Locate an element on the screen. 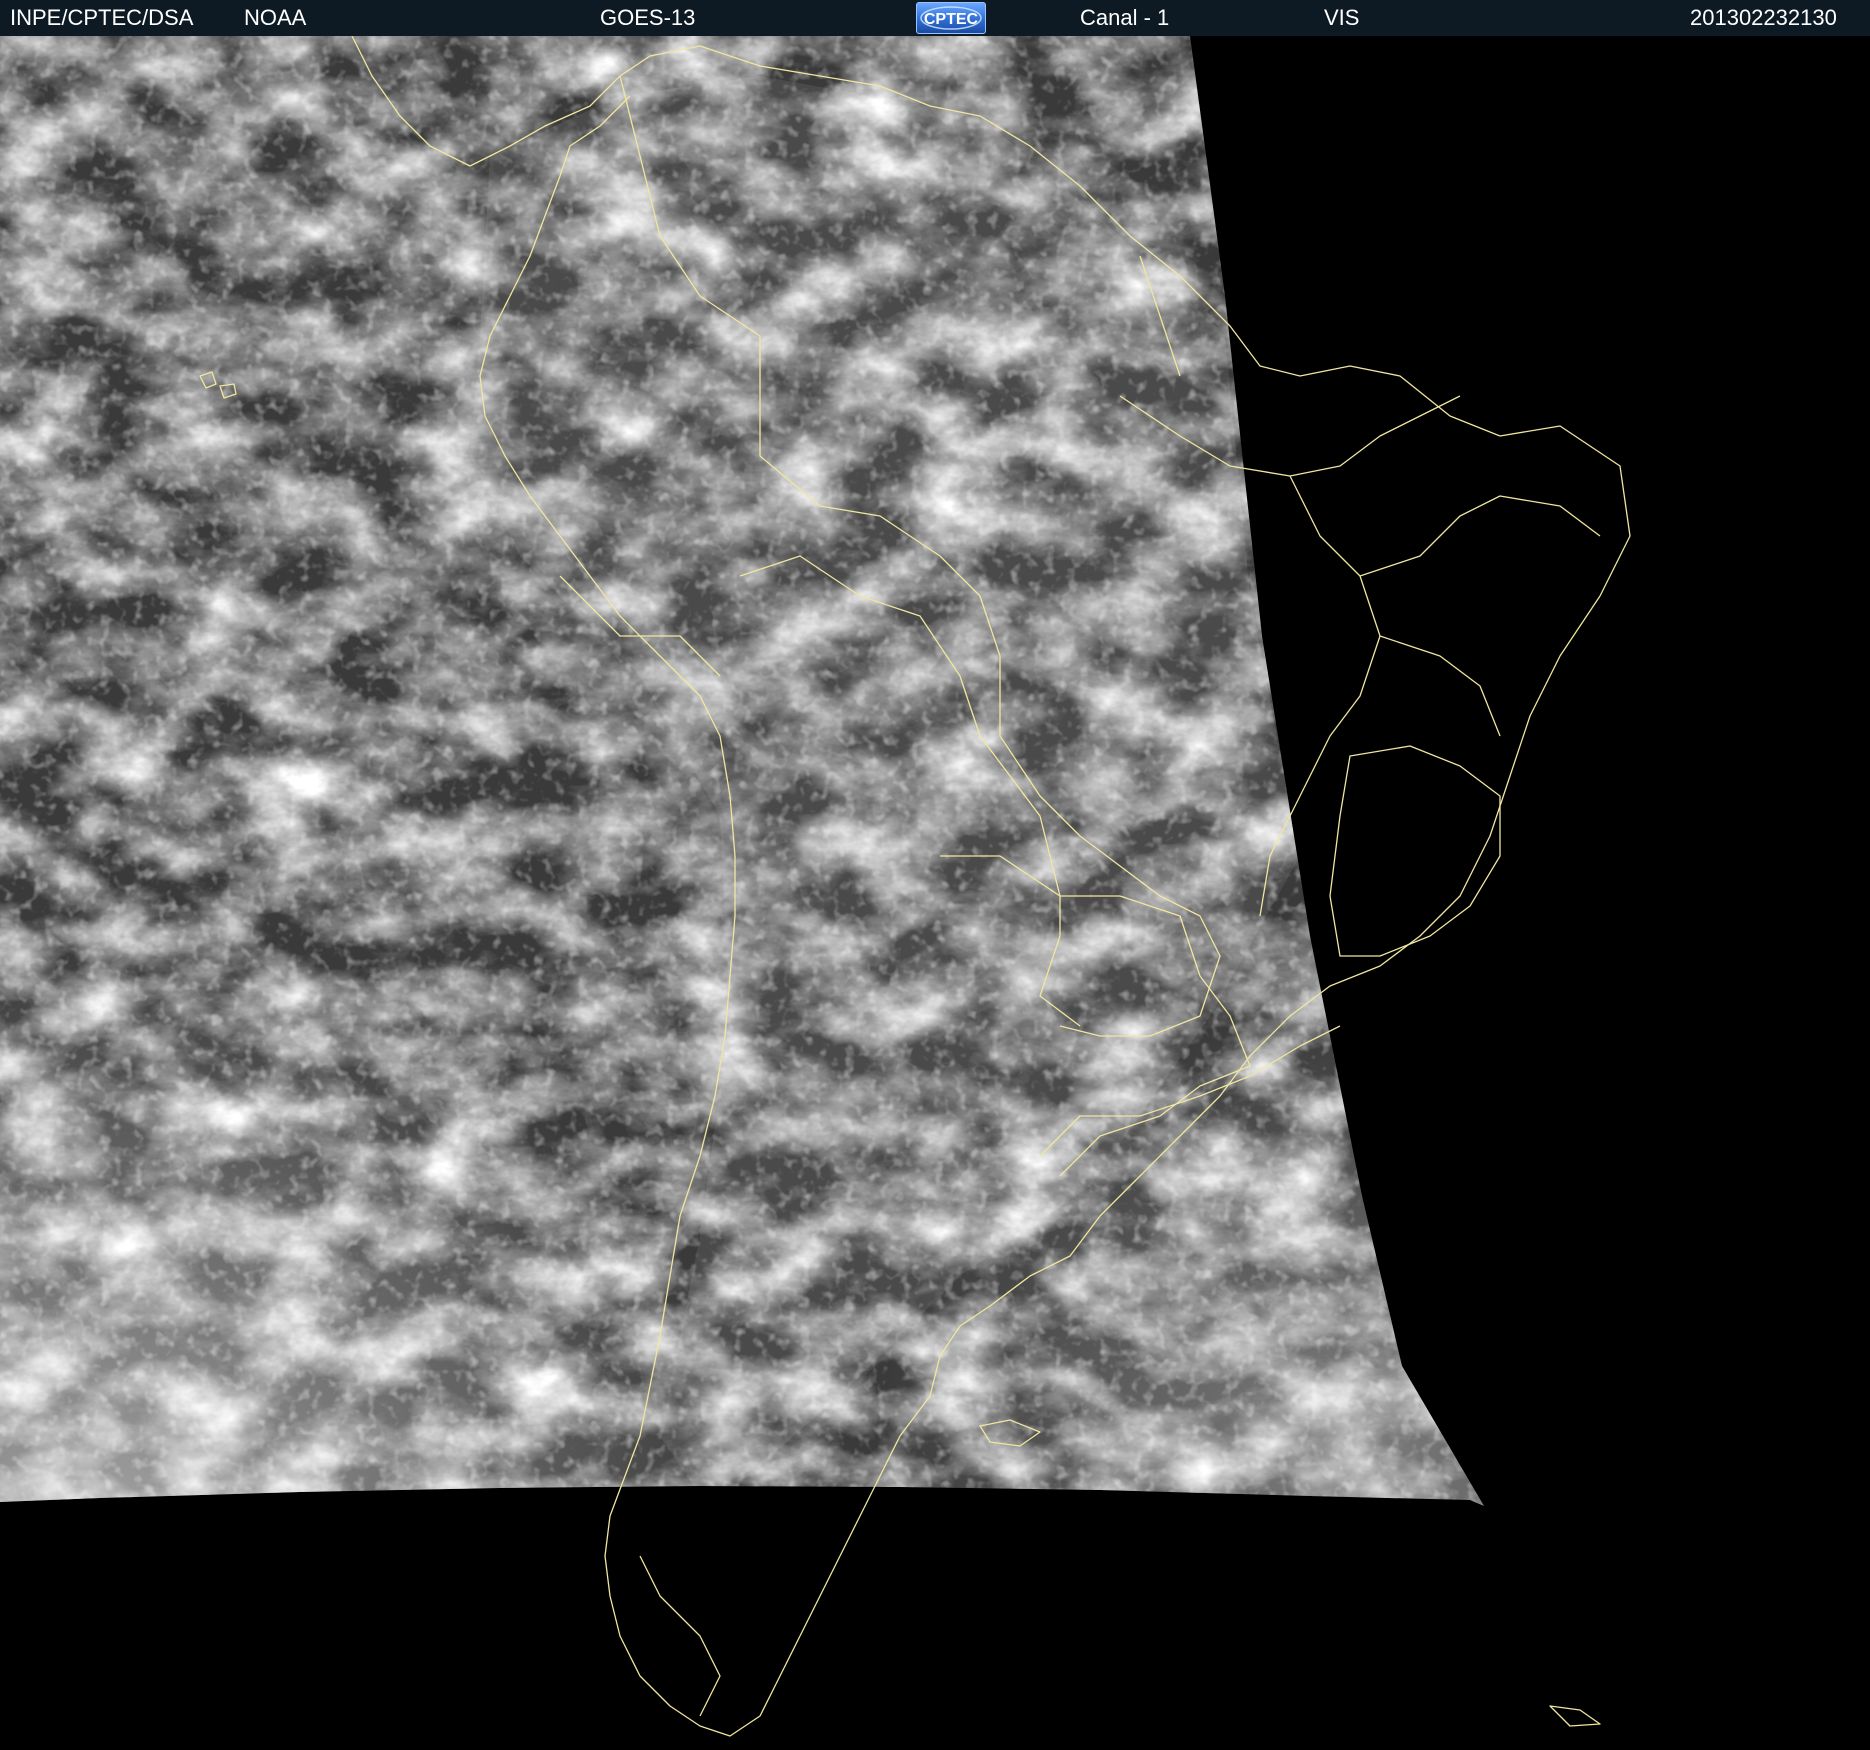 Image resolution: width=1870 pixels, height=1750 pixels. source-label: NOAA is located at coordinates (275, 17).